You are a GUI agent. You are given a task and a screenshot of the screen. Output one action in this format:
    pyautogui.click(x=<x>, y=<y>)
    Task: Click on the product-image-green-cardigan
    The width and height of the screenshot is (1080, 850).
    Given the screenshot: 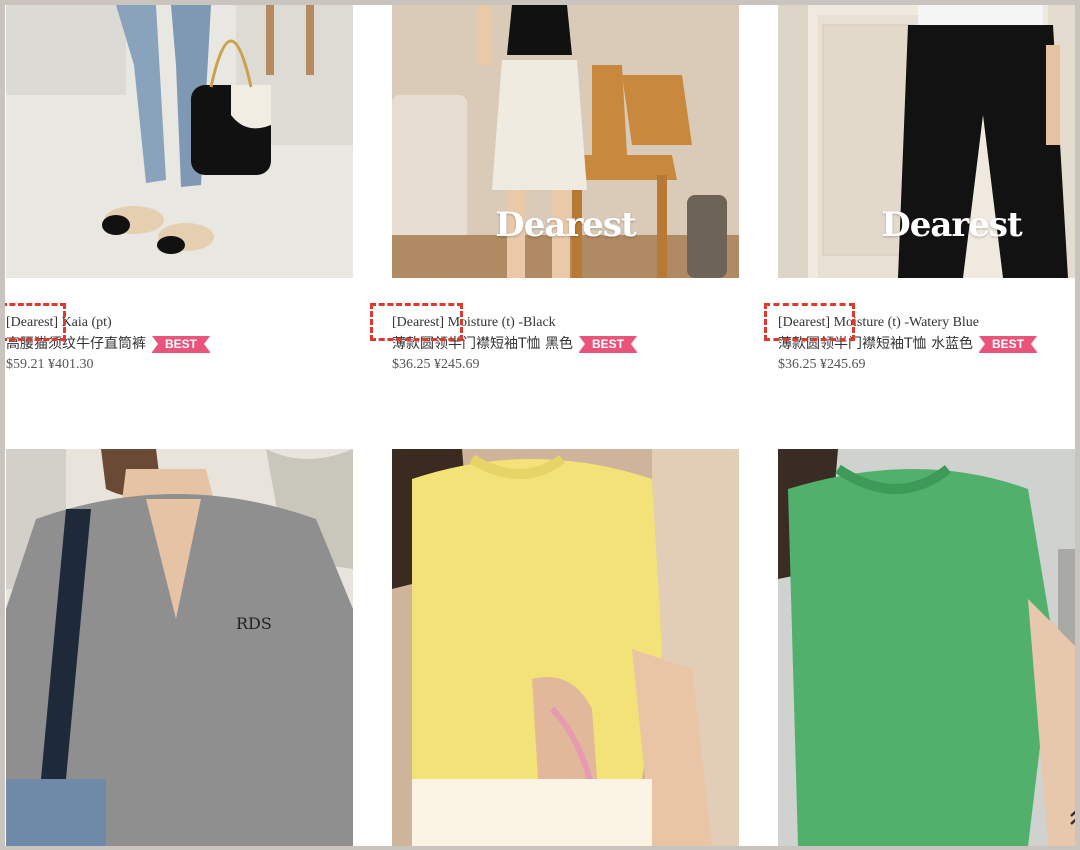 What is the action you would take?
    pyautogui.click(x=926, y=647)
    